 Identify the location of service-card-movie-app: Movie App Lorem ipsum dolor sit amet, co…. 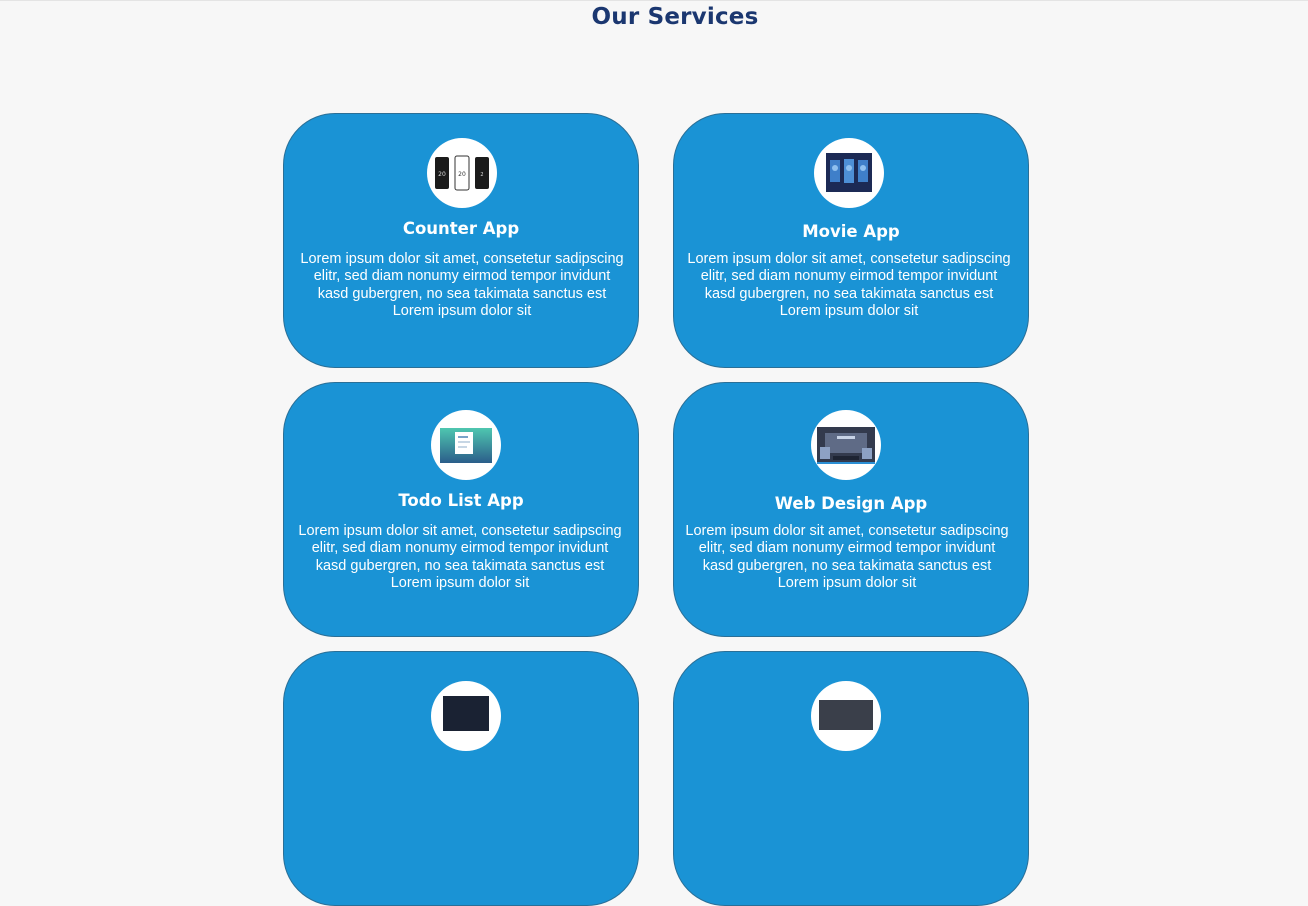
(851, 240).